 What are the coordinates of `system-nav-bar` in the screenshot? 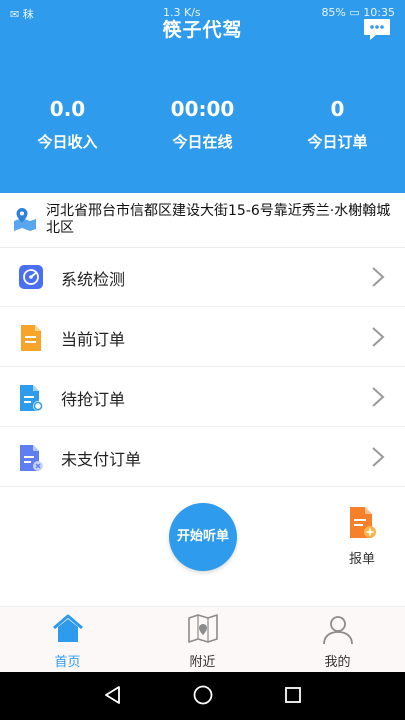 It's located at (202, 696).